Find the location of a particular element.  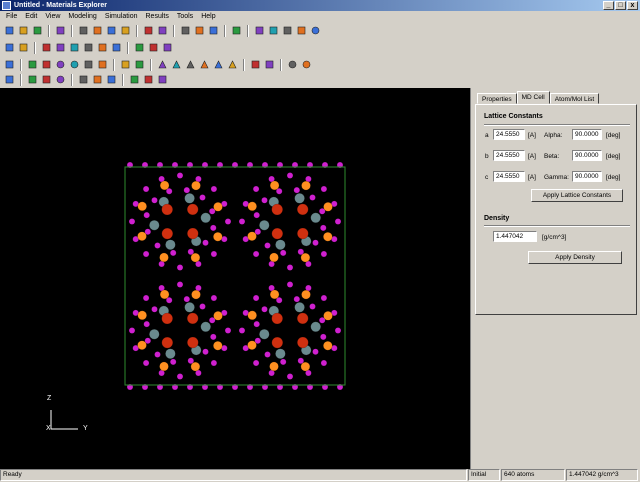

save-button is located at coordinates (37, 30).